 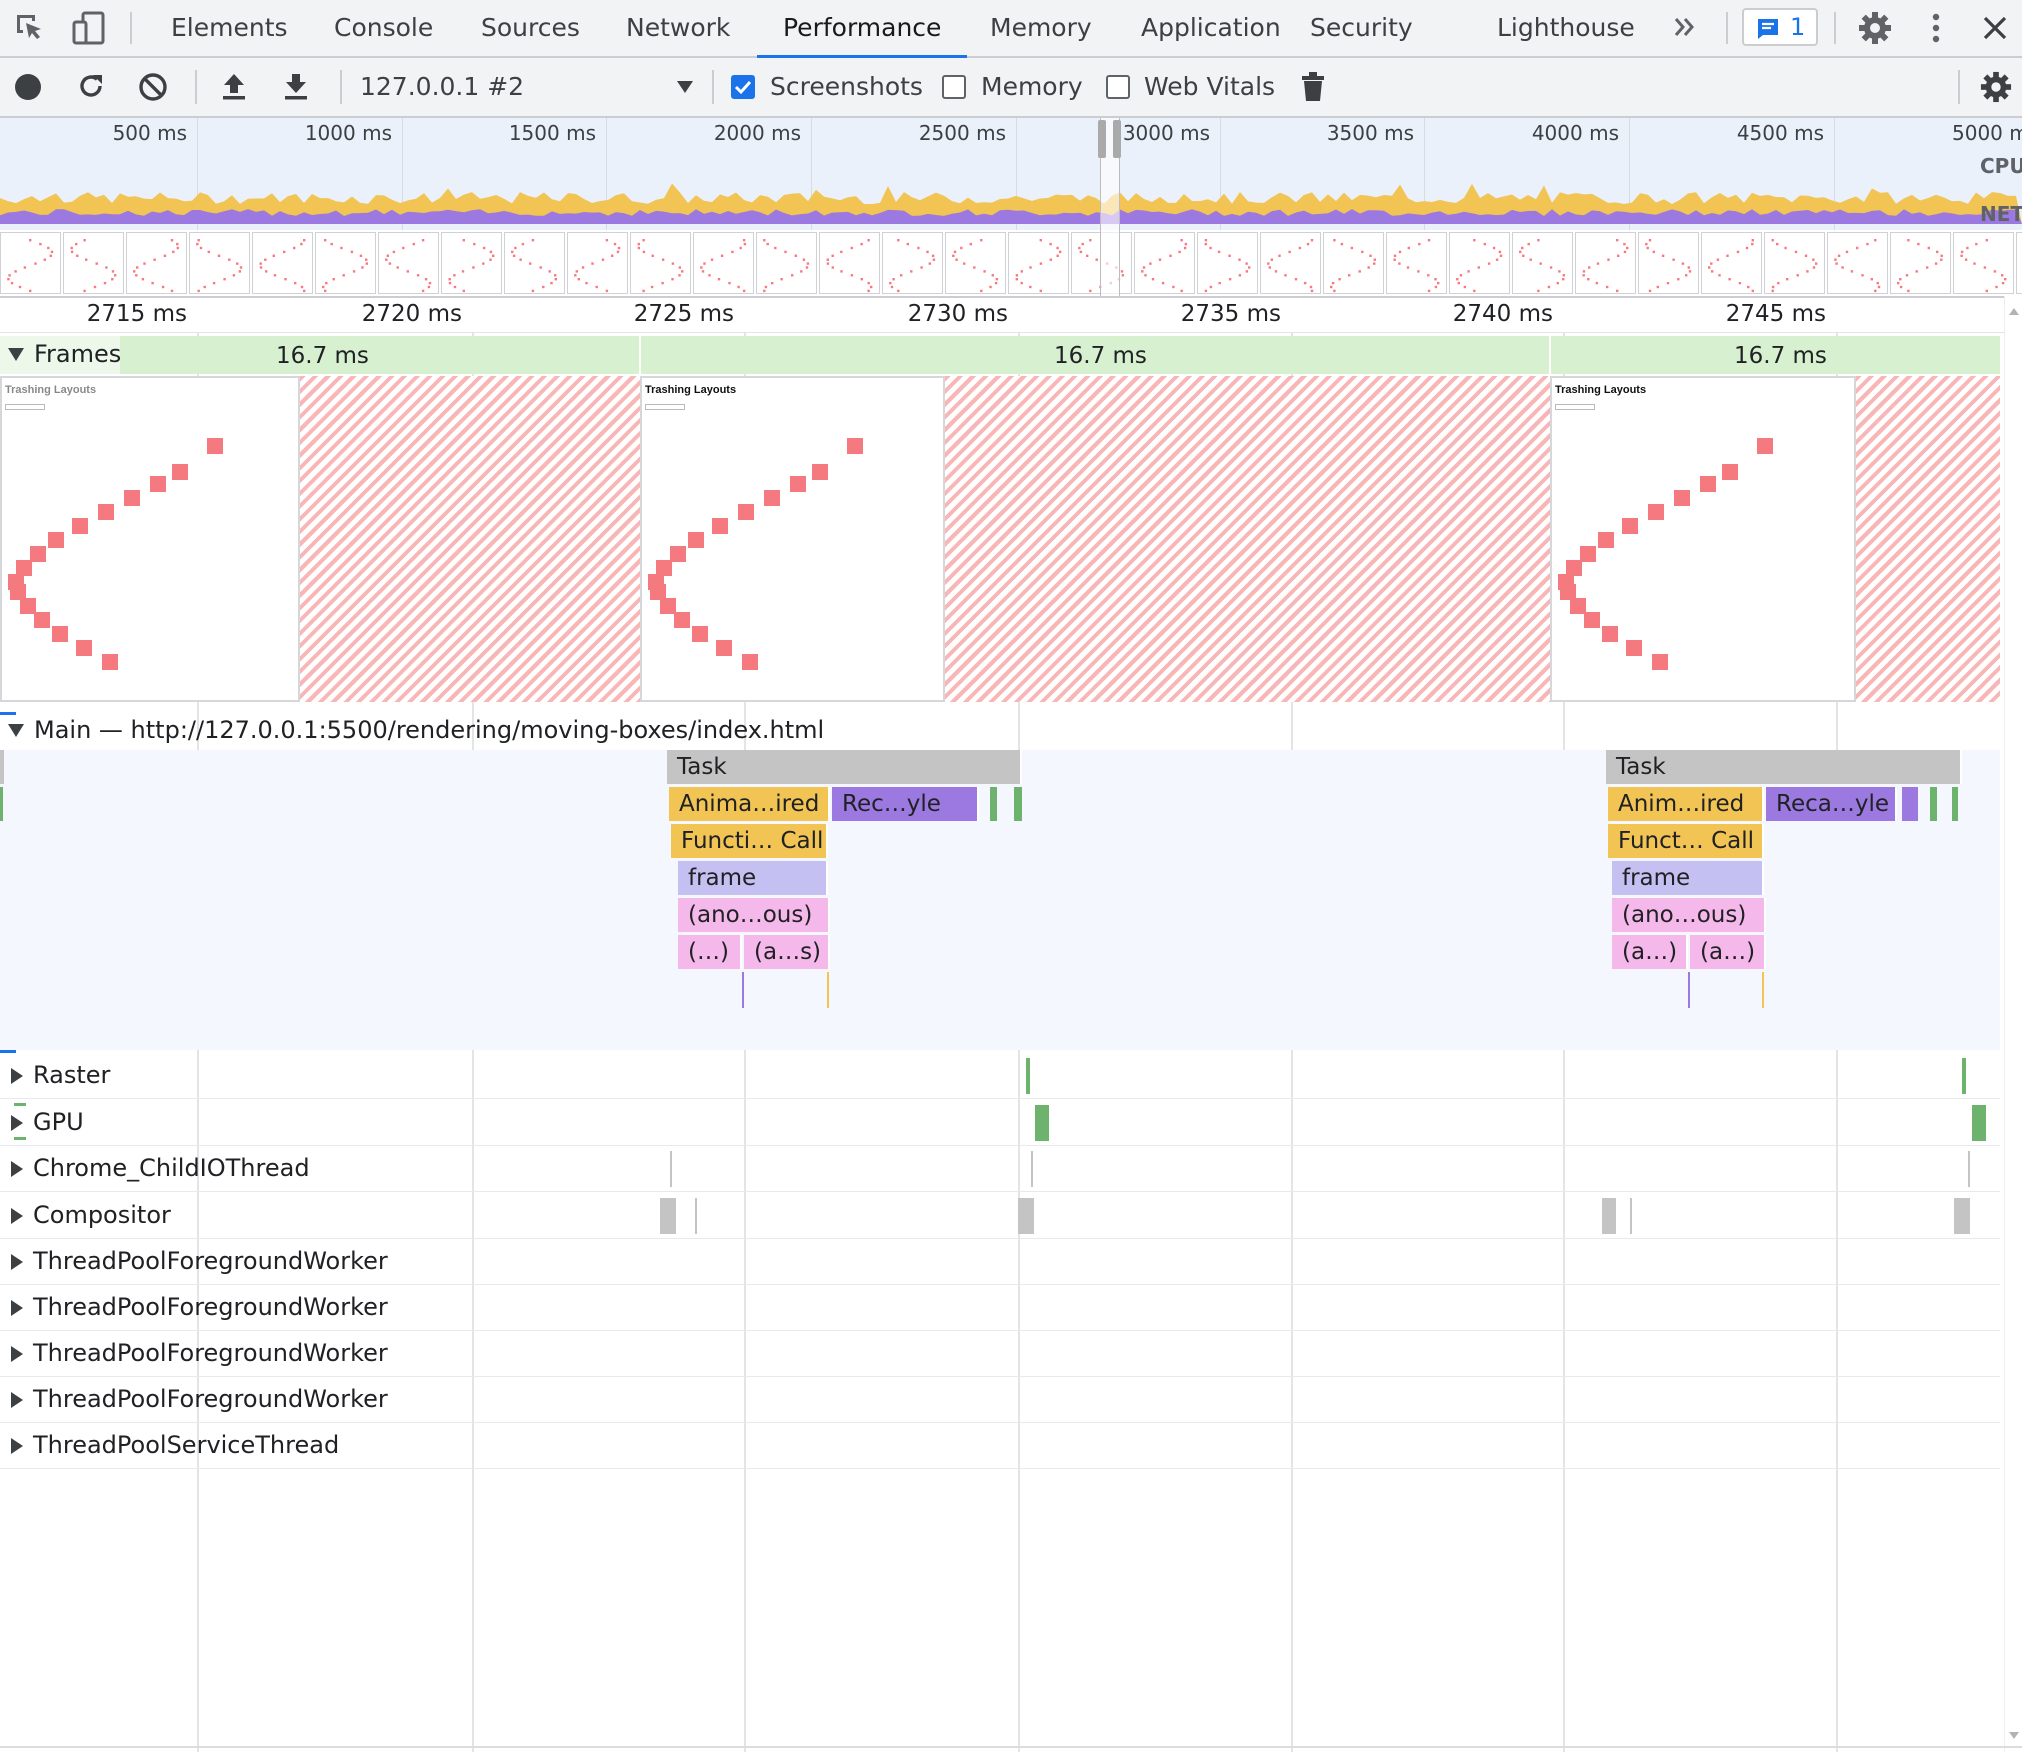 What do you see at coordinates (1996, 87) in the screenshot?
I see `capture-settings-gear-icon` at bounding box center [1996, 87].